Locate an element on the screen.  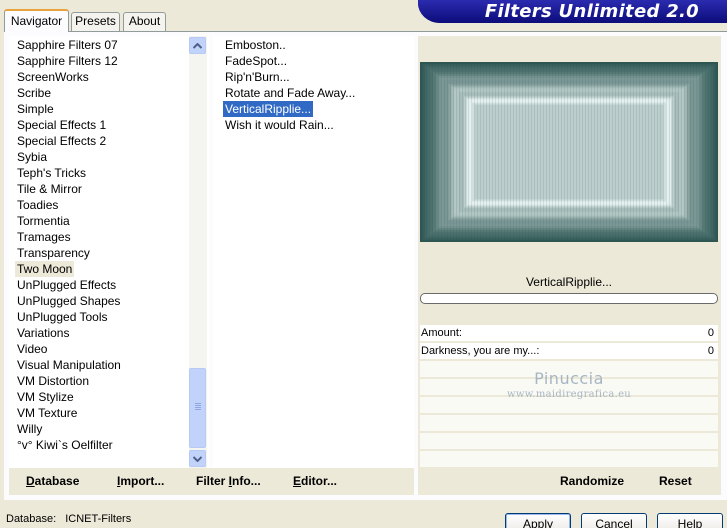
database-button: Database is located at coordinates (52, 481).